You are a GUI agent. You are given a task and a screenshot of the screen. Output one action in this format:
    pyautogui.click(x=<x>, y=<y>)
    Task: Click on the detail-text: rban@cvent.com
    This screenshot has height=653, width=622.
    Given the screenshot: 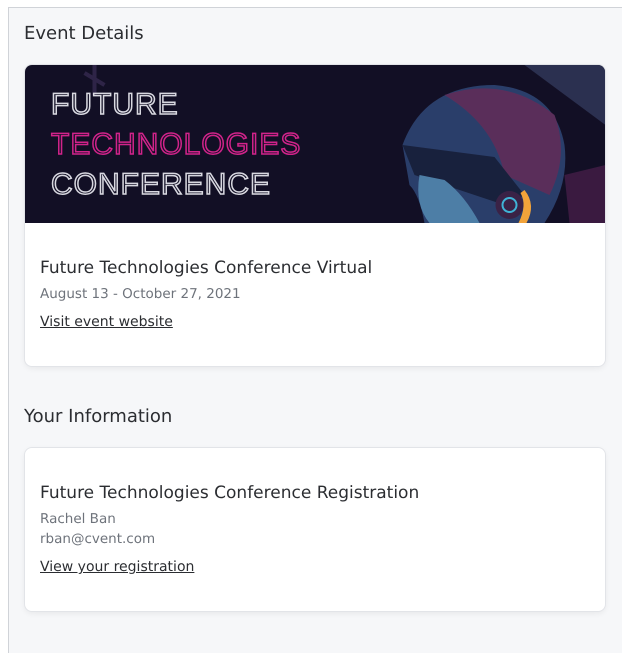 What is the action you would take?
    pyautogui.click(x=98, y=539)
    